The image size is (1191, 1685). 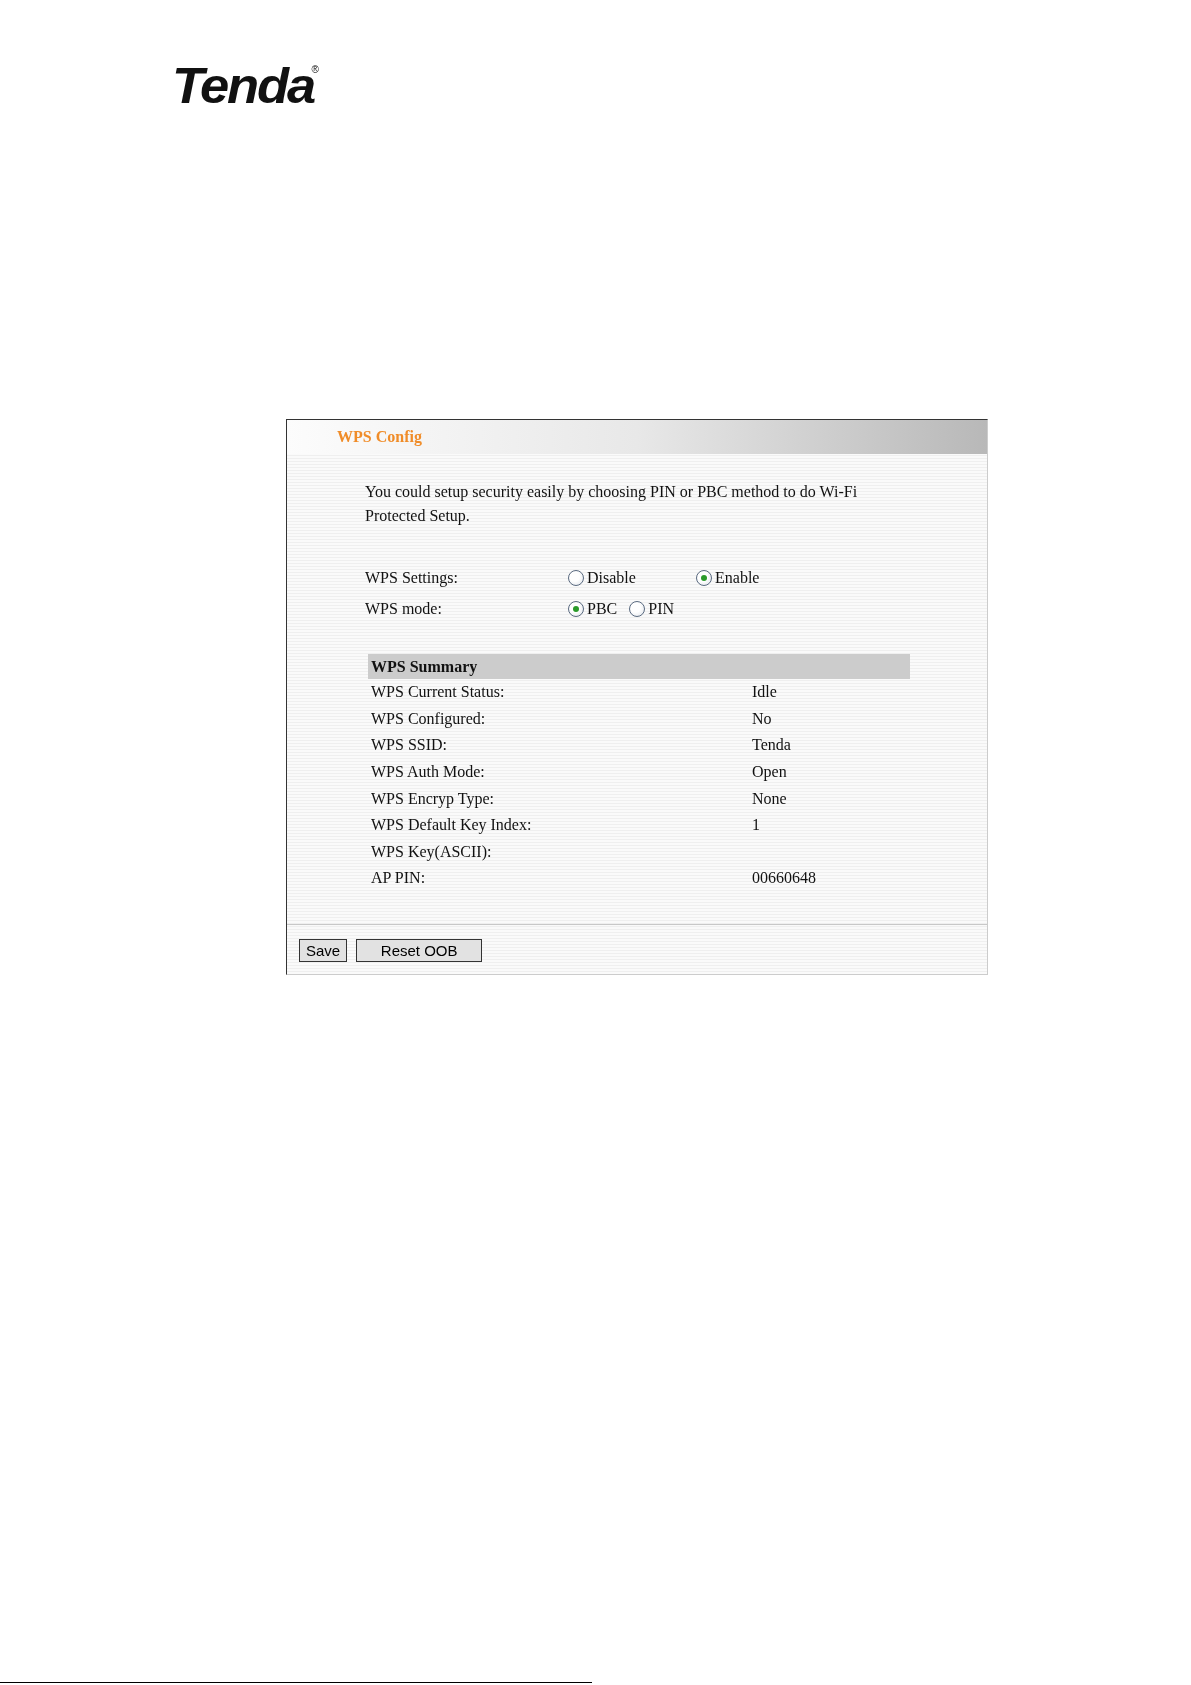 What do you see at coordinates (769, 772) in the screenshot?
I see `summary-value: Open` at bounding box center [769, 772].